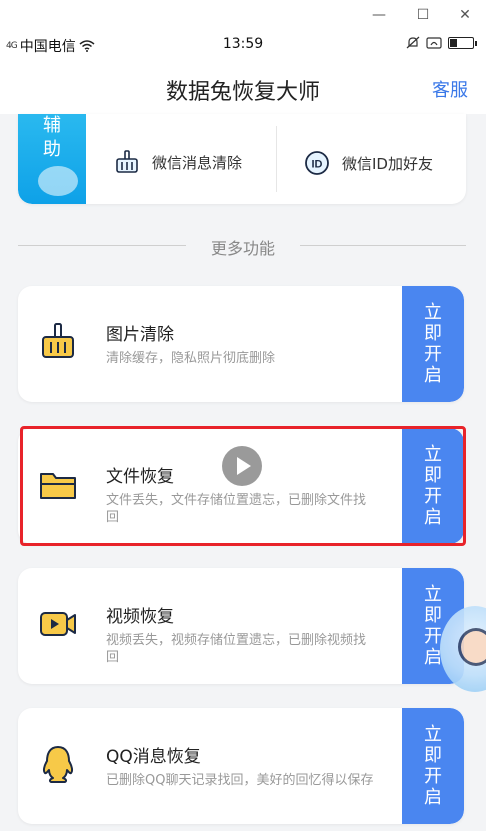 The width and height of the screenshot is (486, 831). Describe the element at coordinates (243, 44) in the screenshot. I see `status-bar: 4G 中国电信 13:59` at that location.